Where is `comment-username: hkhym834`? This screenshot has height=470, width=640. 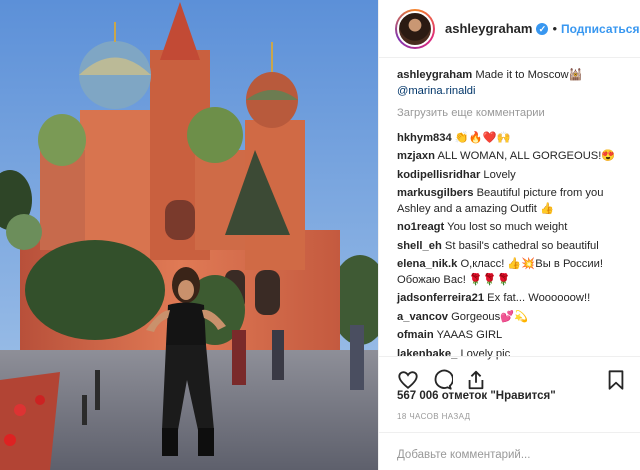
comment-username: hkhym834 is located at coordinates (424, 138).